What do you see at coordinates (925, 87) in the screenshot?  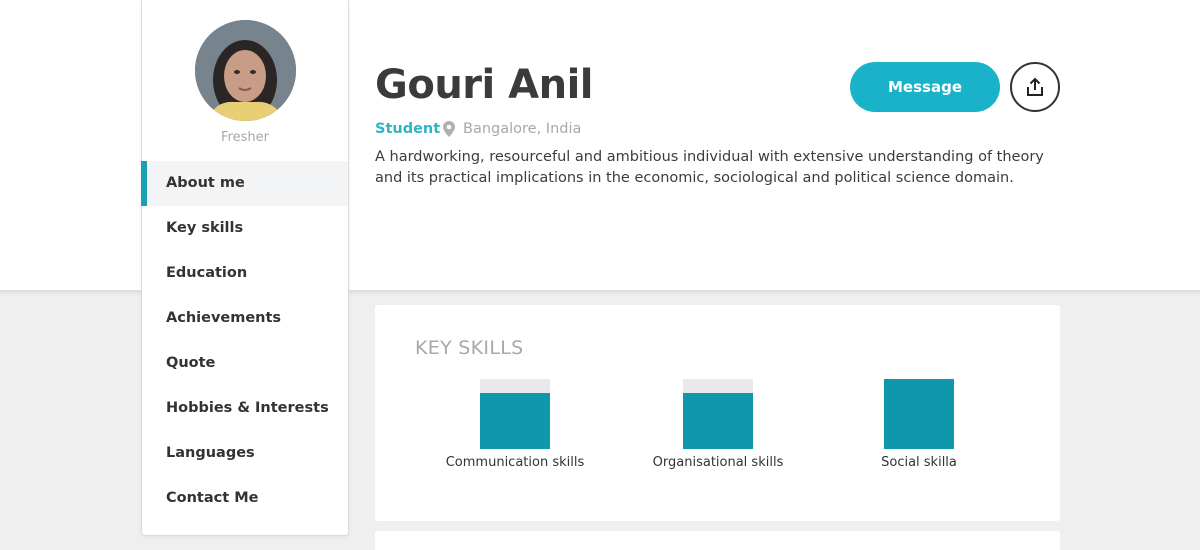 I see `message-button: Message` at bounding box center [925, 87].